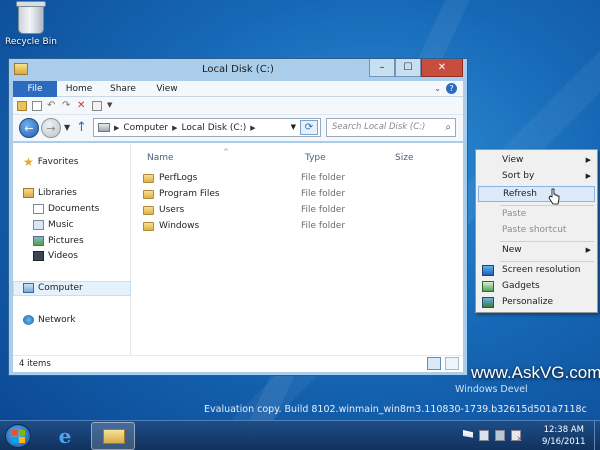  What do you see at coordinates (179, 226) in the screenshot?
I see `file-name: Windows` at bounding box center [179, 226].